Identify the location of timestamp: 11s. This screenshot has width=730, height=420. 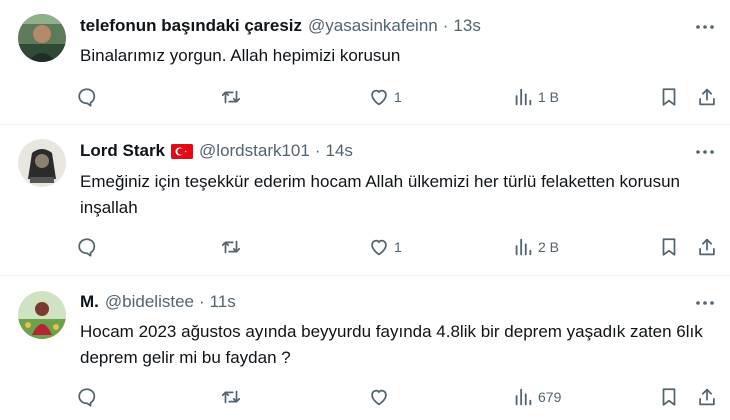
(223, 302).